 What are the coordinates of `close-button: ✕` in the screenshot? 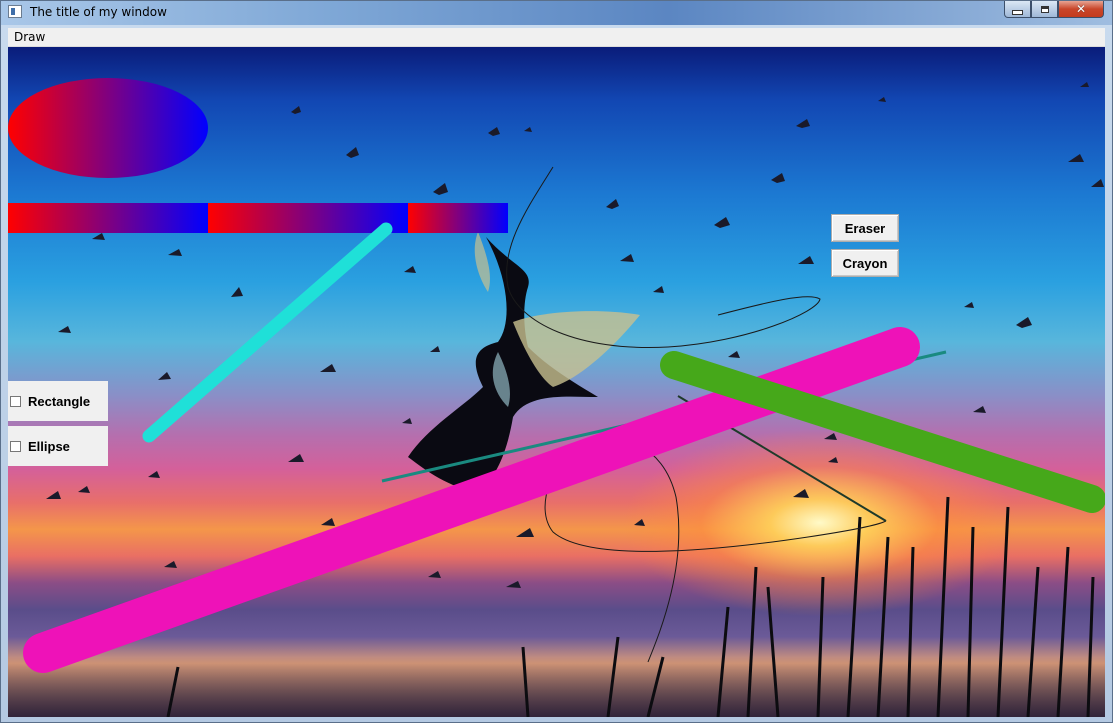 It's located at (1081, 9).